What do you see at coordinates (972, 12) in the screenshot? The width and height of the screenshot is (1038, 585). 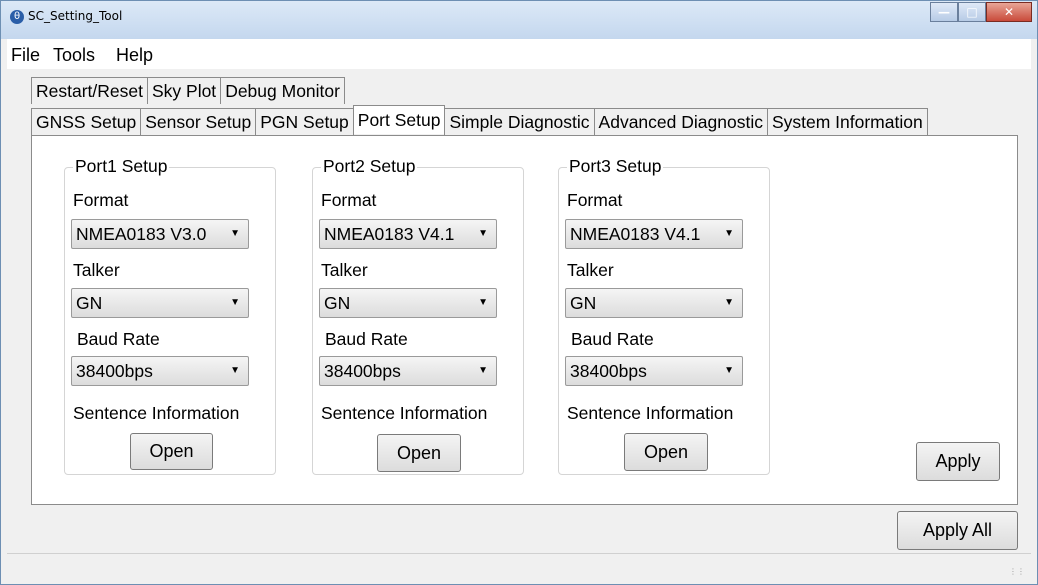 I see `maximize-icon: □` at bounding box center [972, 12].